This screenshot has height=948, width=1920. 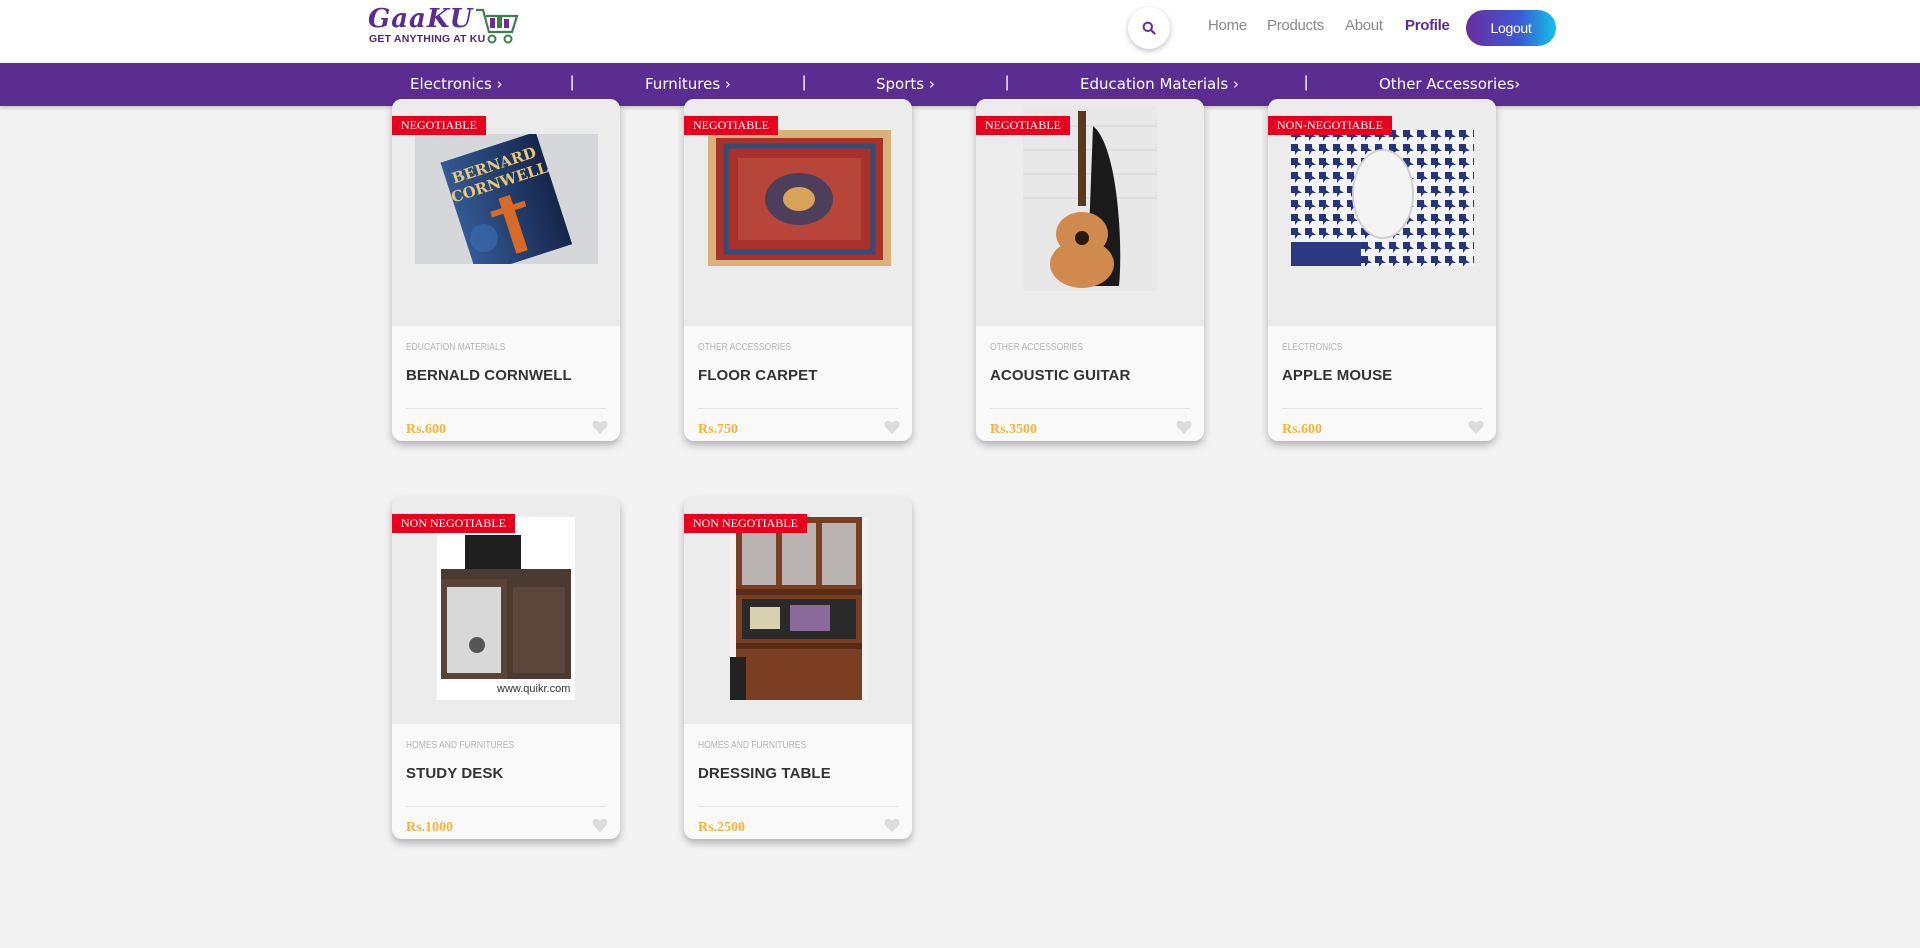 What do you see at coordinates (534, 689) in the screenshot?
I see `image-watermark: www.quikr.com` at bounding box center [534, 689].